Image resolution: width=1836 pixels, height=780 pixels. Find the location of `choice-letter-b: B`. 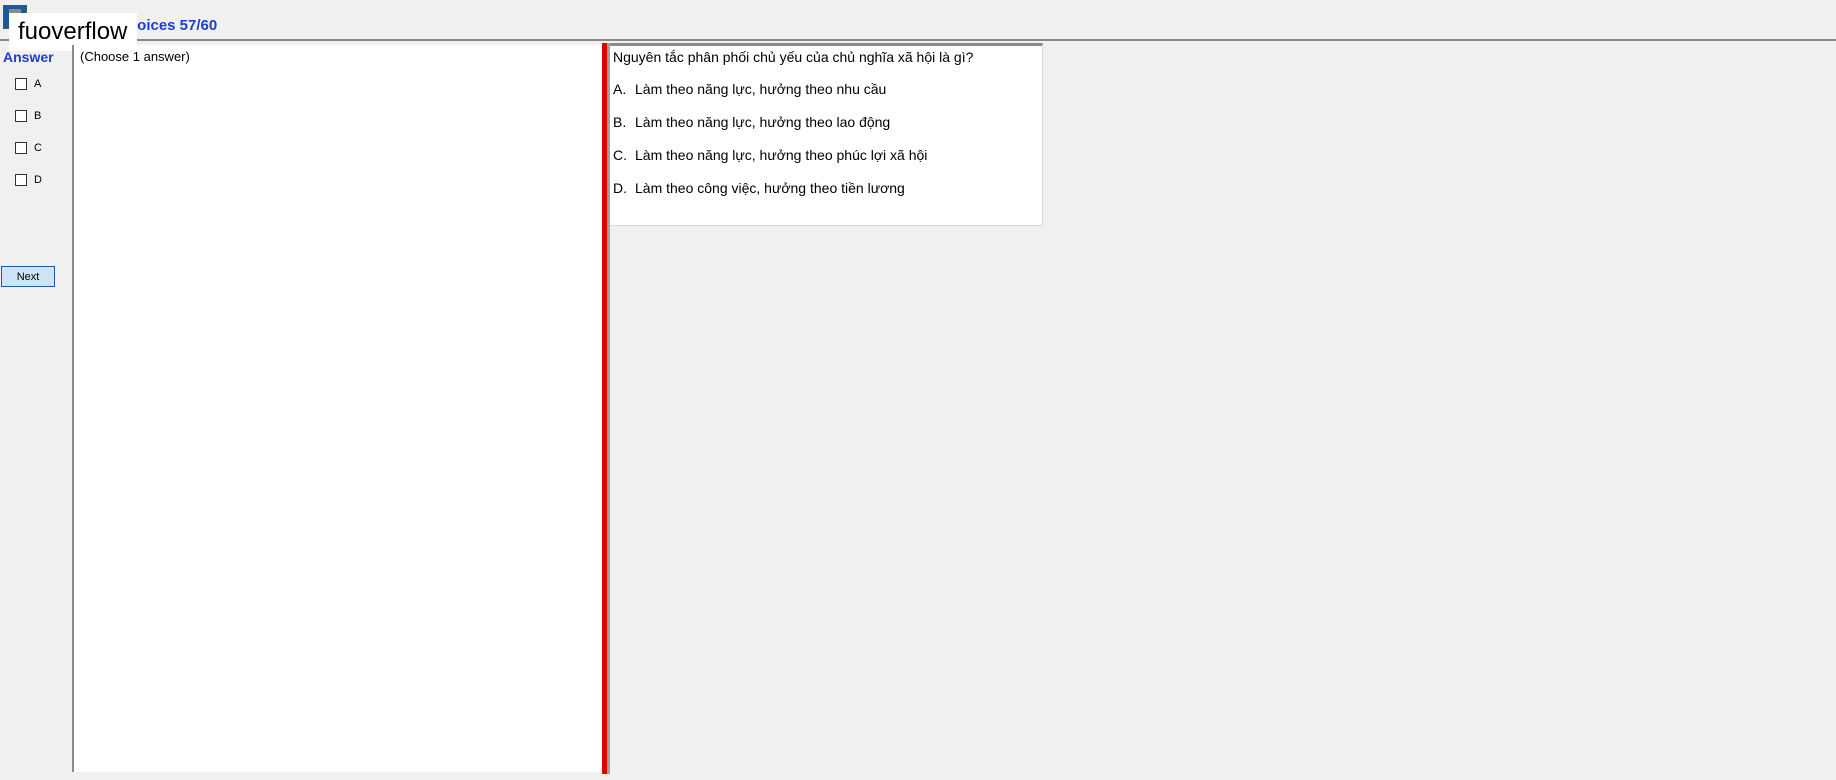

choice-letter-b: B is located at coordinates (38, 116).